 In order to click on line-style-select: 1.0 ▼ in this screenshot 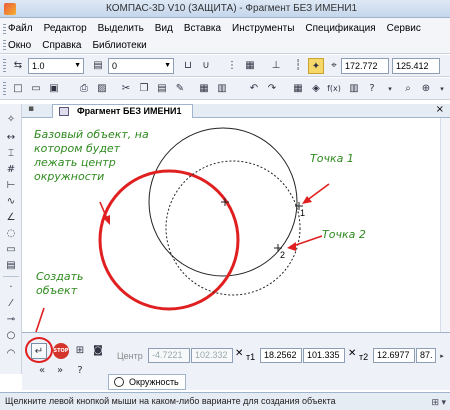, I will do `click(56, 66)`.